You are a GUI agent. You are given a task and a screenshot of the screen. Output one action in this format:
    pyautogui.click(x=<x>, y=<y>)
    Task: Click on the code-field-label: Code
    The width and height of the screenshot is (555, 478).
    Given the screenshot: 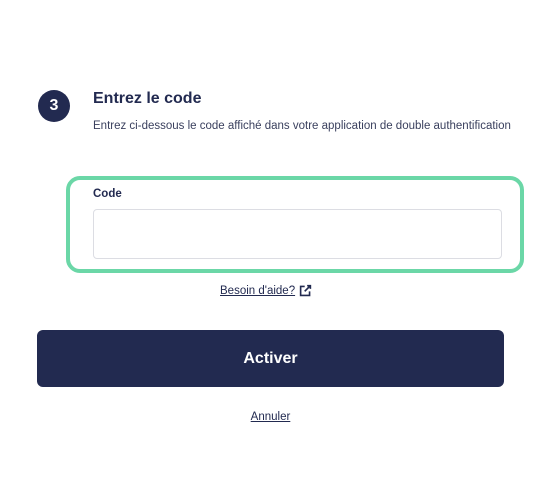 What is the action you would take?
    pyautogui.click(x=107, y=194)
    